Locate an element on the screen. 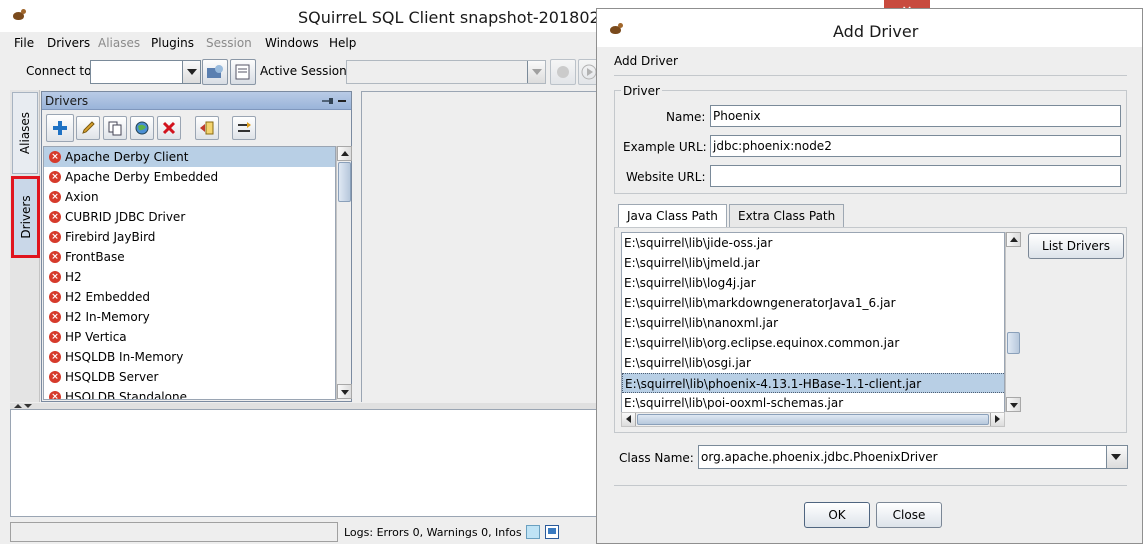 This screenshot has width=1143, height=544. menu-drivers: Drivers is located at coordinates (68, 43).